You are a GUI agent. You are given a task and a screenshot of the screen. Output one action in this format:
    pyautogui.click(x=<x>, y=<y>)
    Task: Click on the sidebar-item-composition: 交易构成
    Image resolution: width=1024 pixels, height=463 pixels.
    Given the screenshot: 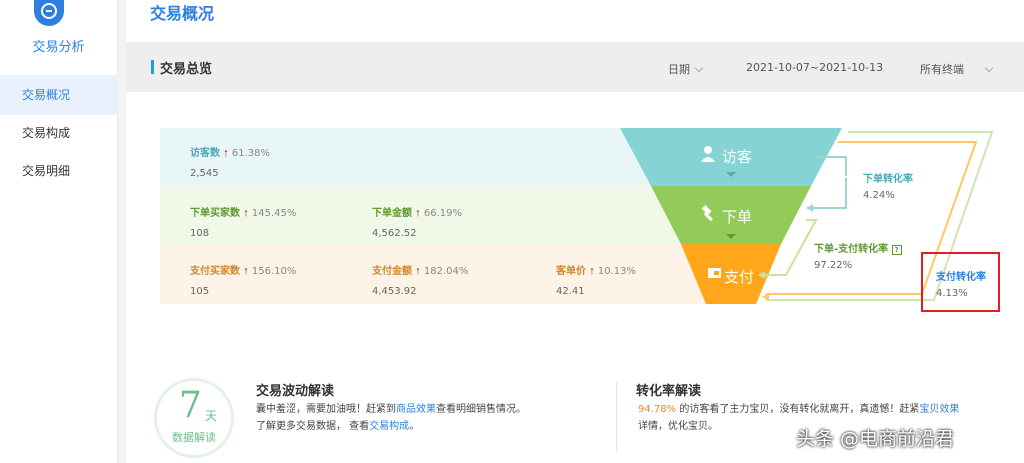 What is the action you would take?
    pyautogui.click(x=59, y=133)
    